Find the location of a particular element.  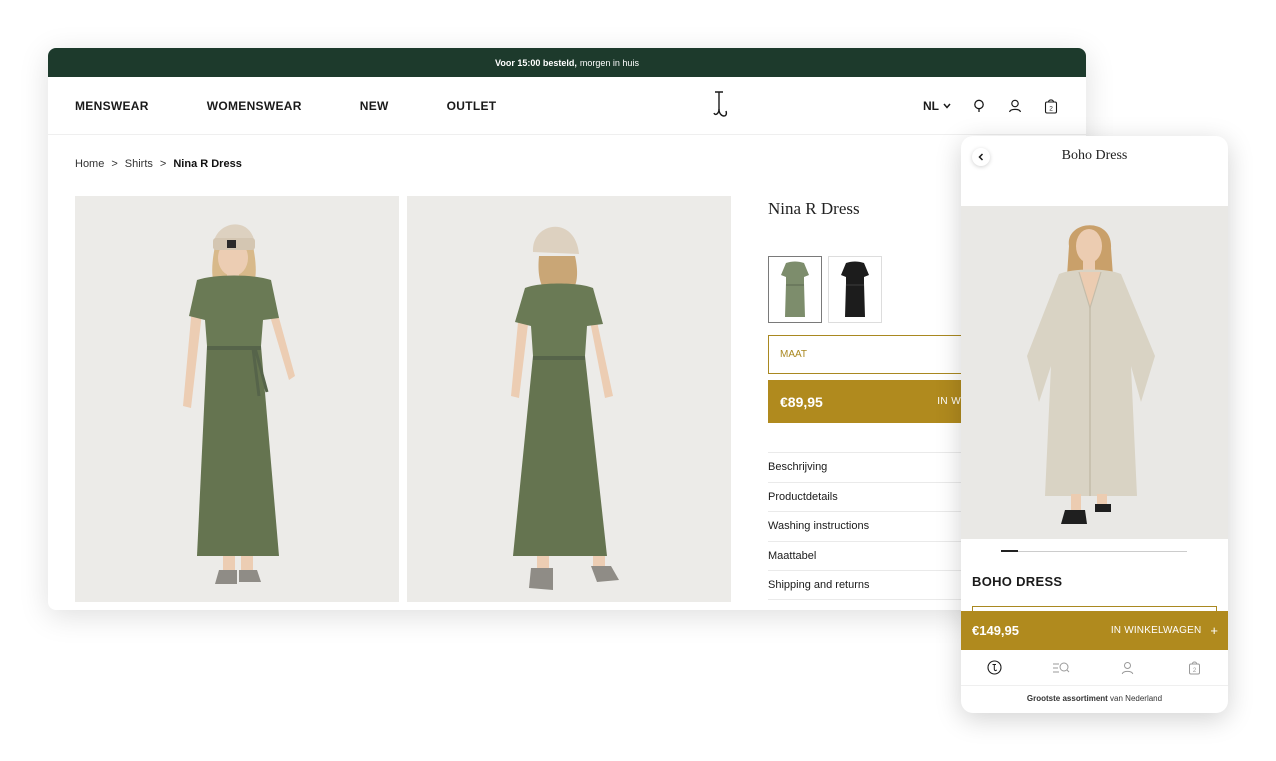

nav-menswear: MENSWEAR is located at coordinates (112, 106).